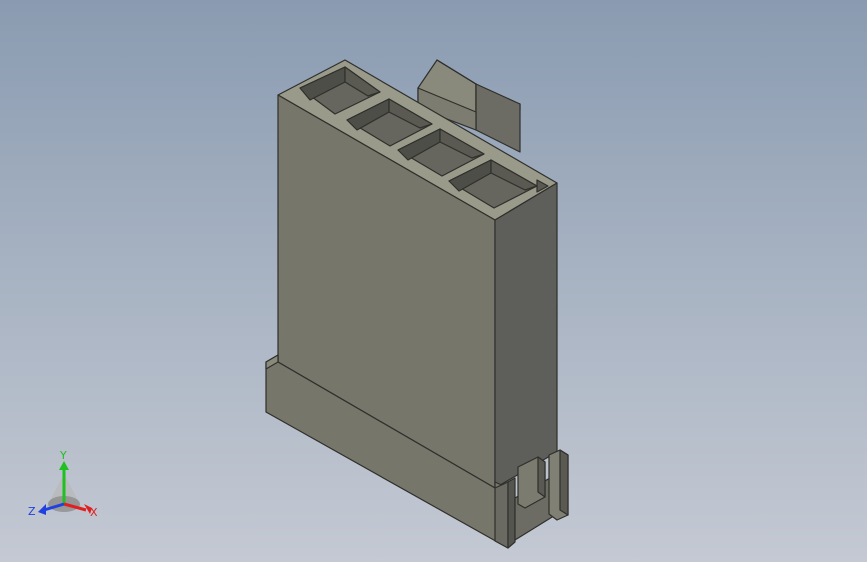 The image size is (867, 562). Describe the element at coordinates (32, 511) in the screenshot. I see `z-axis-label: Z` at that location.